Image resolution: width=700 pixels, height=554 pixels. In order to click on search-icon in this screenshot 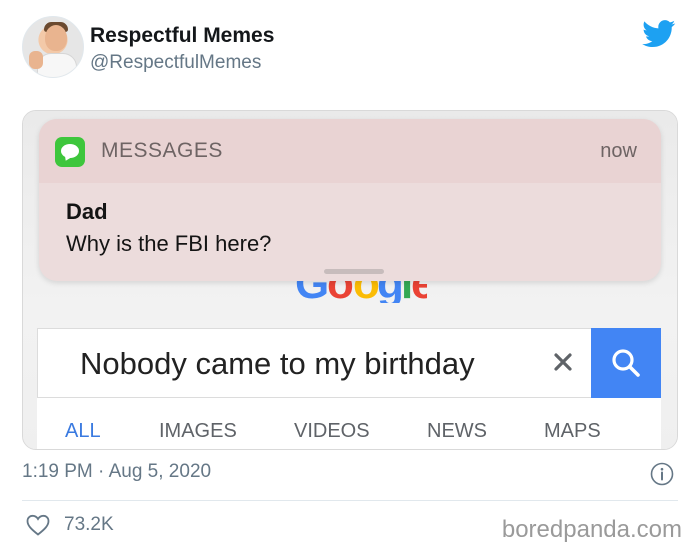, I will do `click(626, 363)`.